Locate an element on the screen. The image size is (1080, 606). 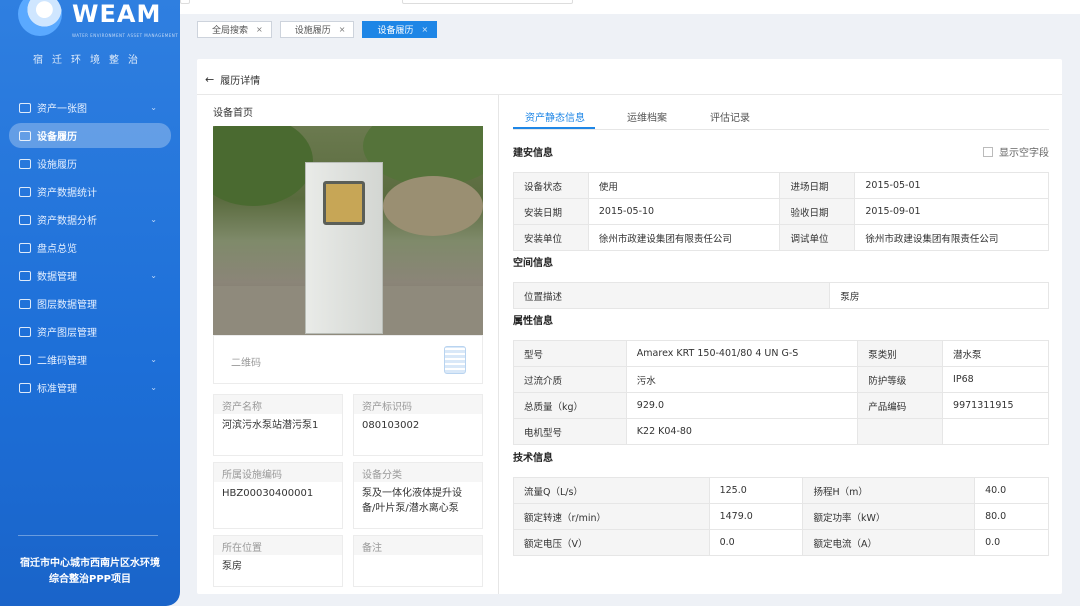
tab-evaluation: 评估记录 is located at coordinates (730, 116).